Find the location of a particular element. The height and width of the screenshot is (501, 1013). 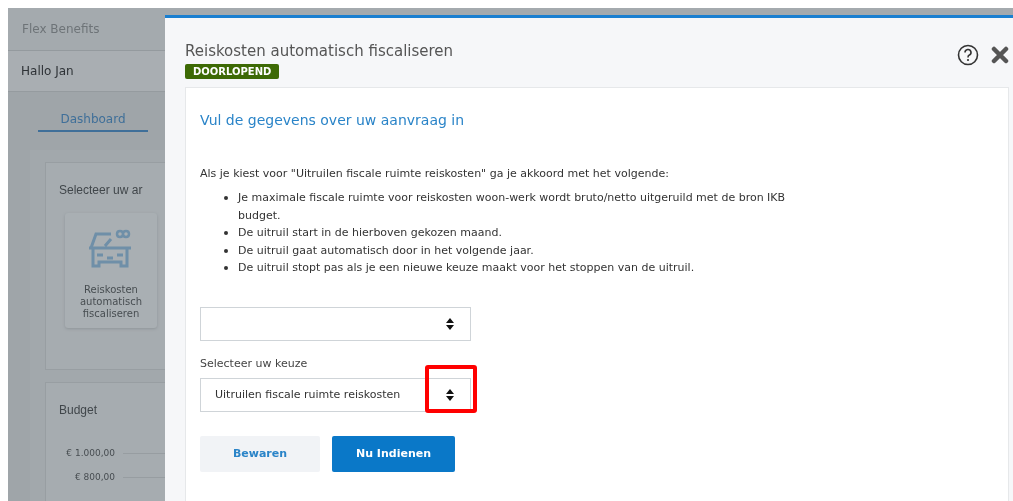

dialog-title: Reiskosten automatisch fiscaliseren is located at coordinates (319, 51).